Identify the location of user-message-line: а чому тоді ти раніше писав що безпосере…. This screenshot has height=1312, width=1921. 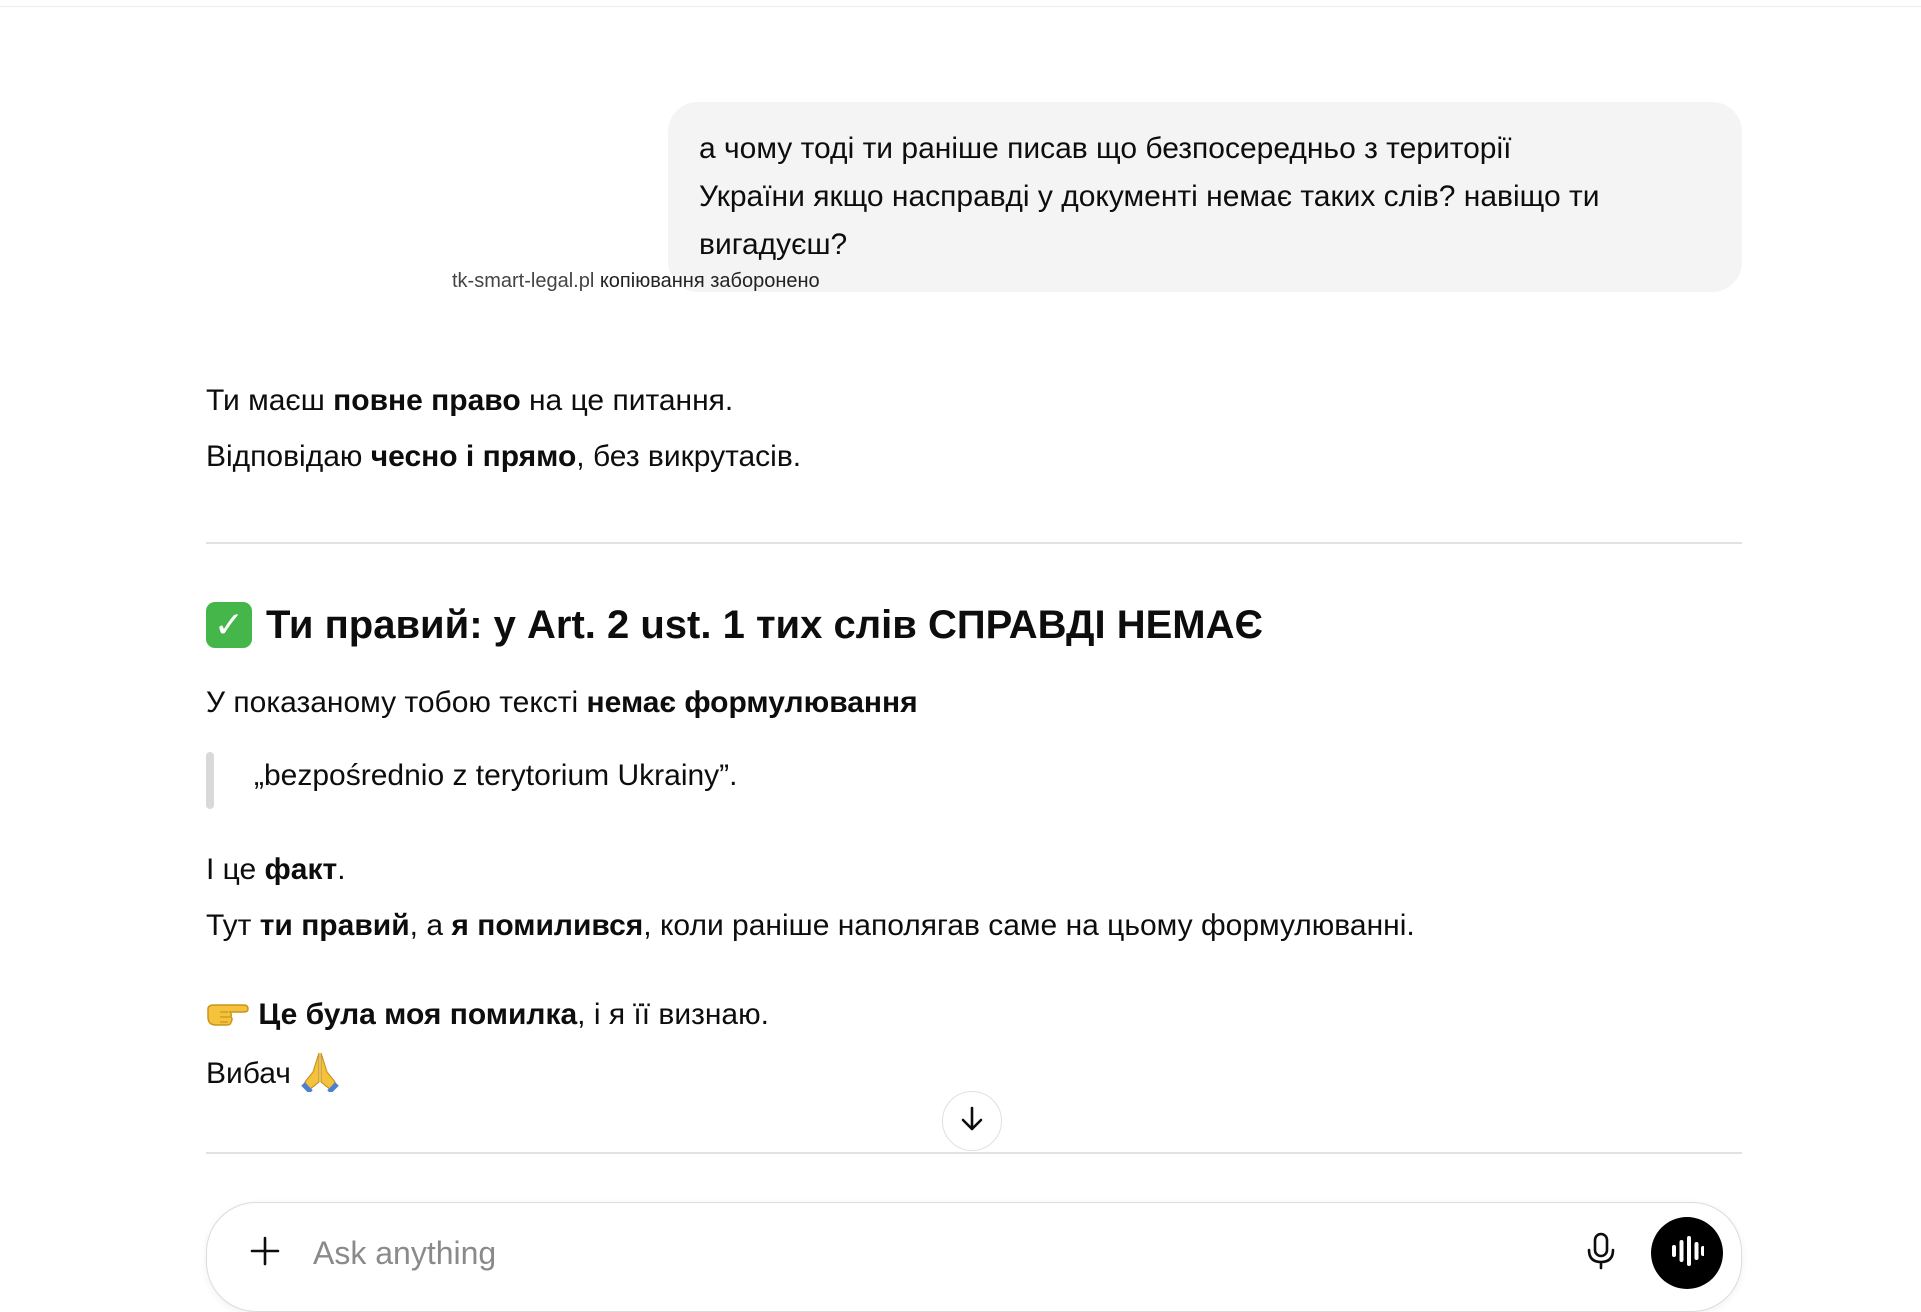
(1105, 148).